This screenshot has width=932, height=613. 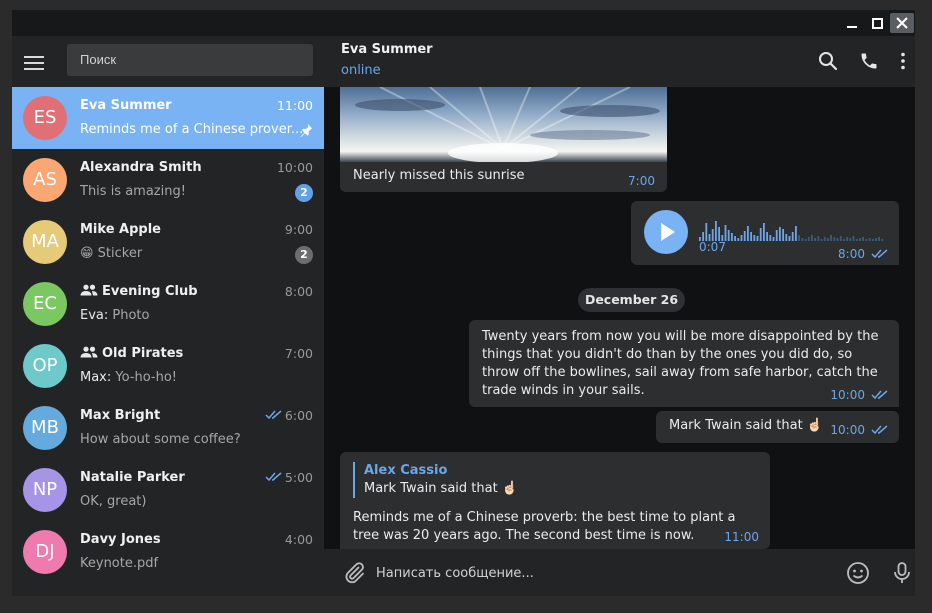 I want to click on message-input, so click(x=596, y=573).